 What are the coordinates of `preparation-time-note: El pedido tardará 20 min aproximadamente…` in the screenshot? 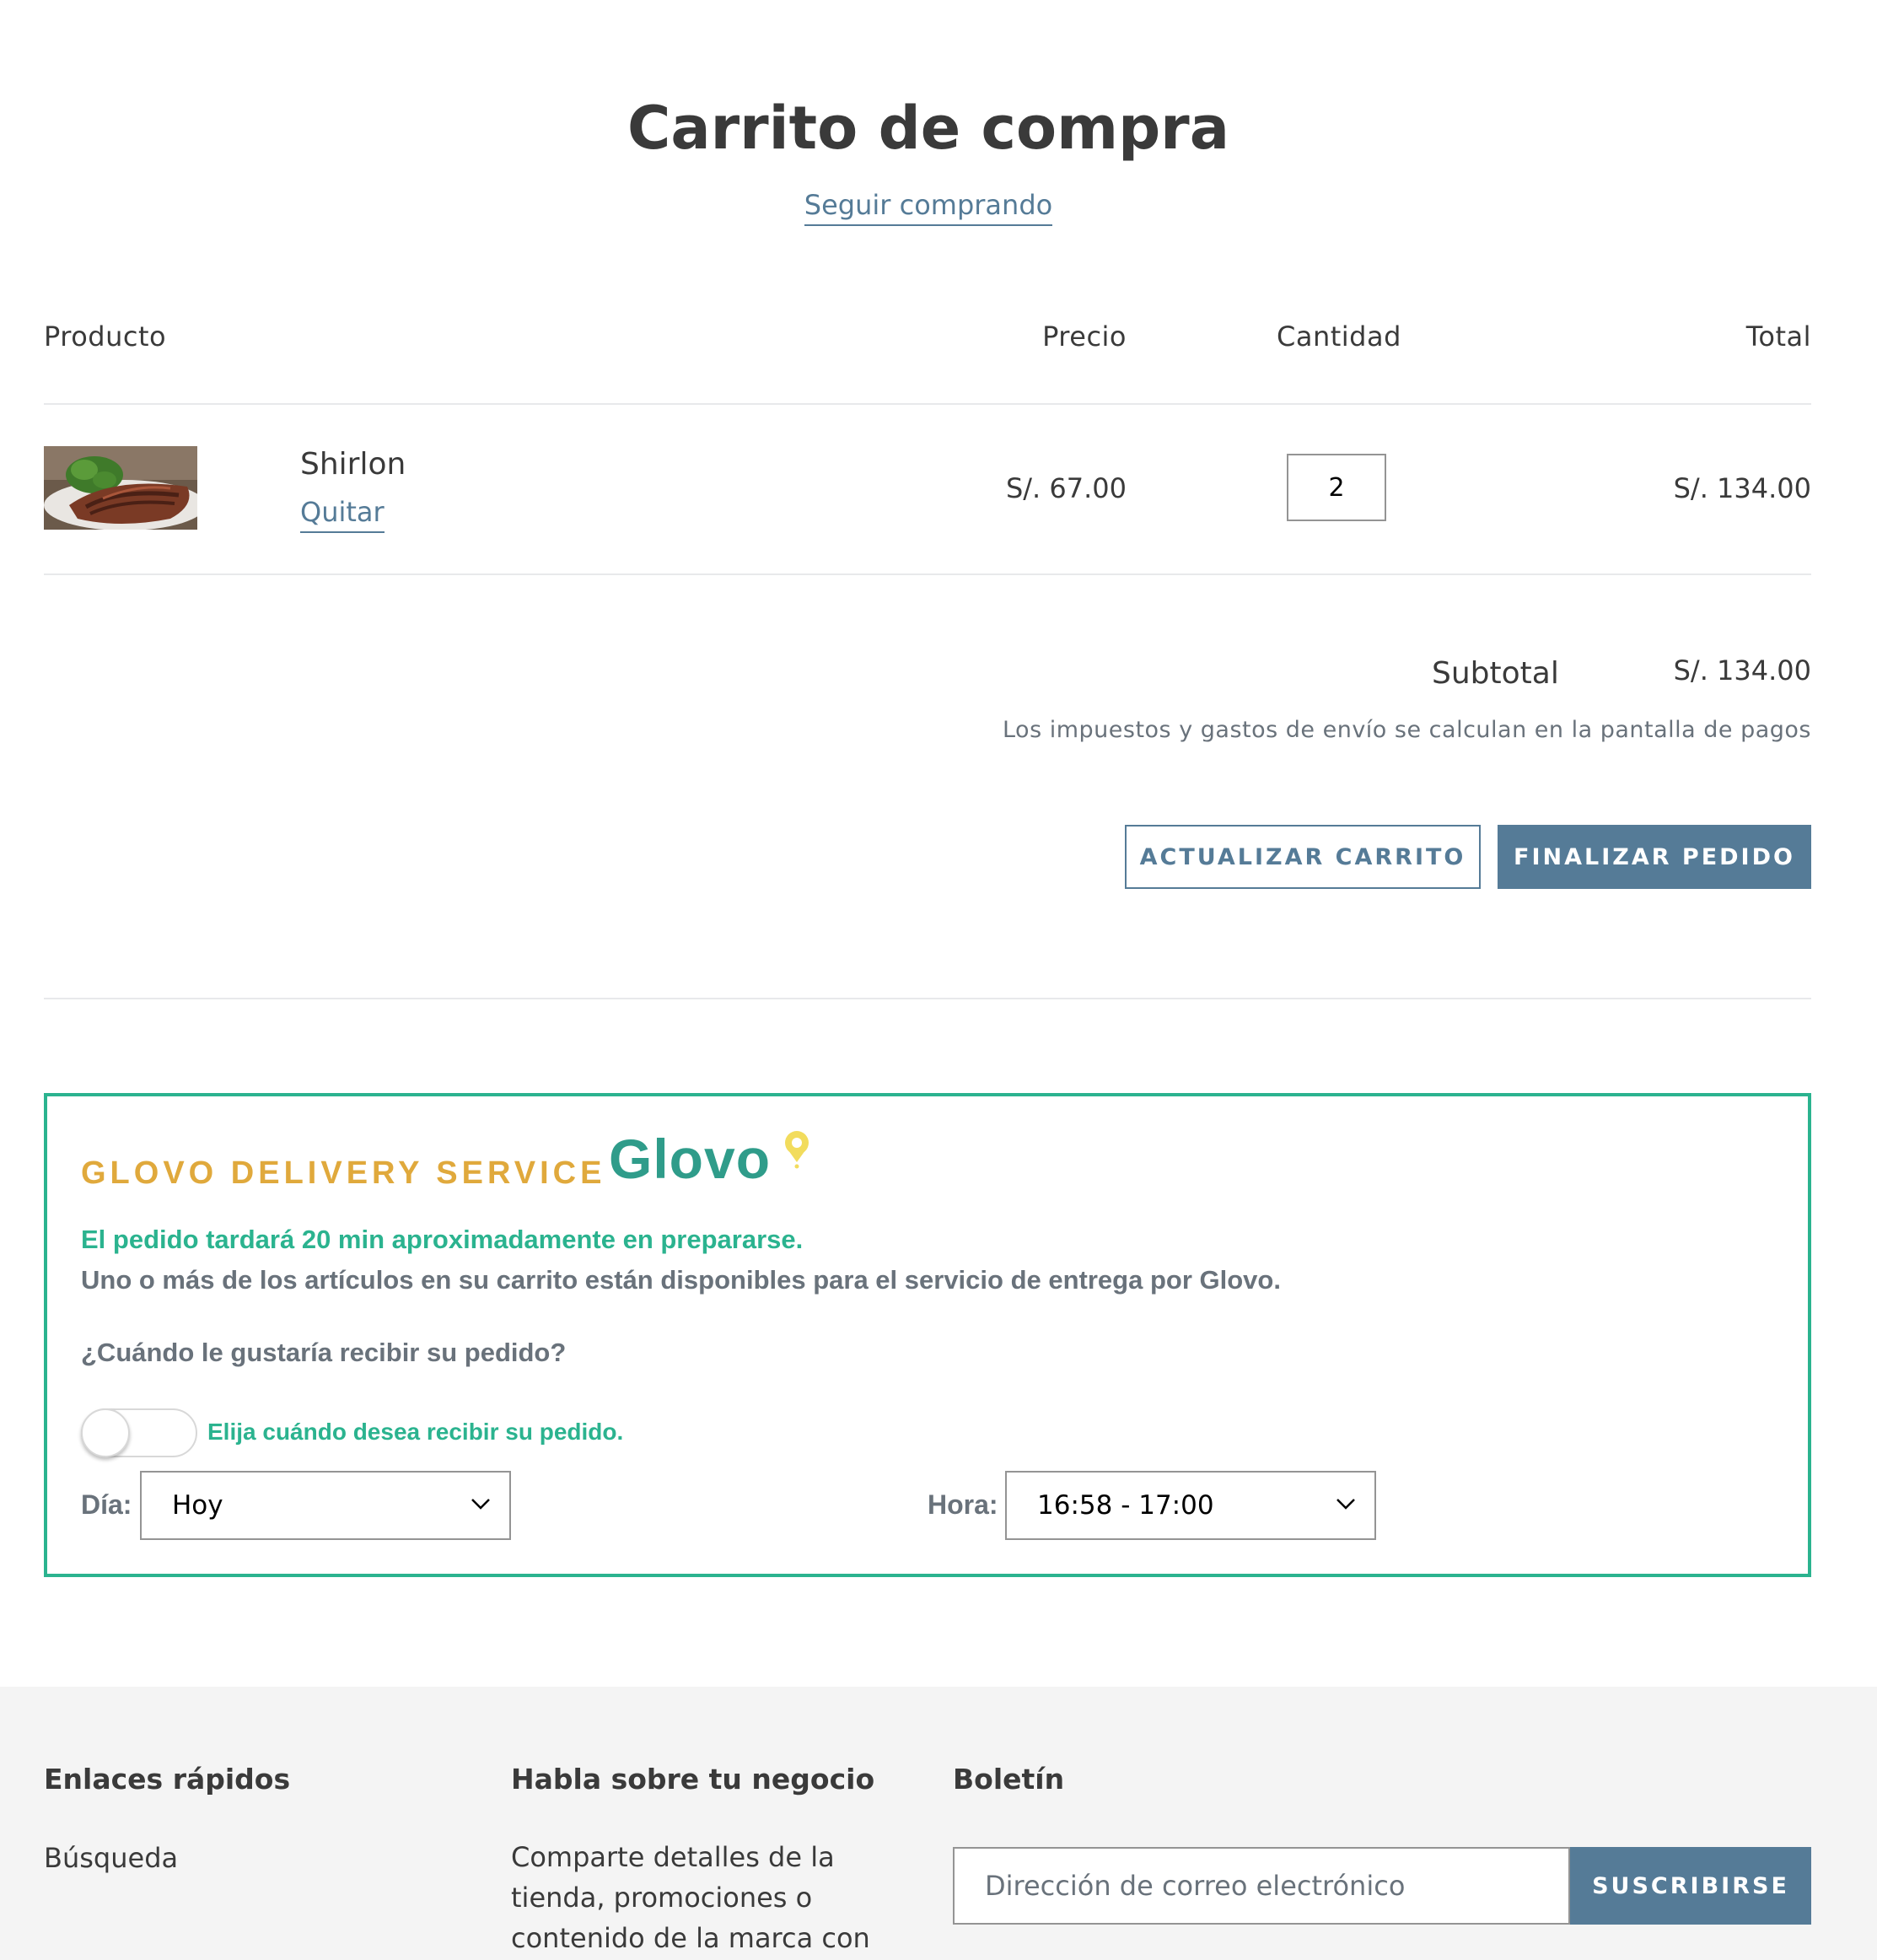 It's located at (443, 1239).